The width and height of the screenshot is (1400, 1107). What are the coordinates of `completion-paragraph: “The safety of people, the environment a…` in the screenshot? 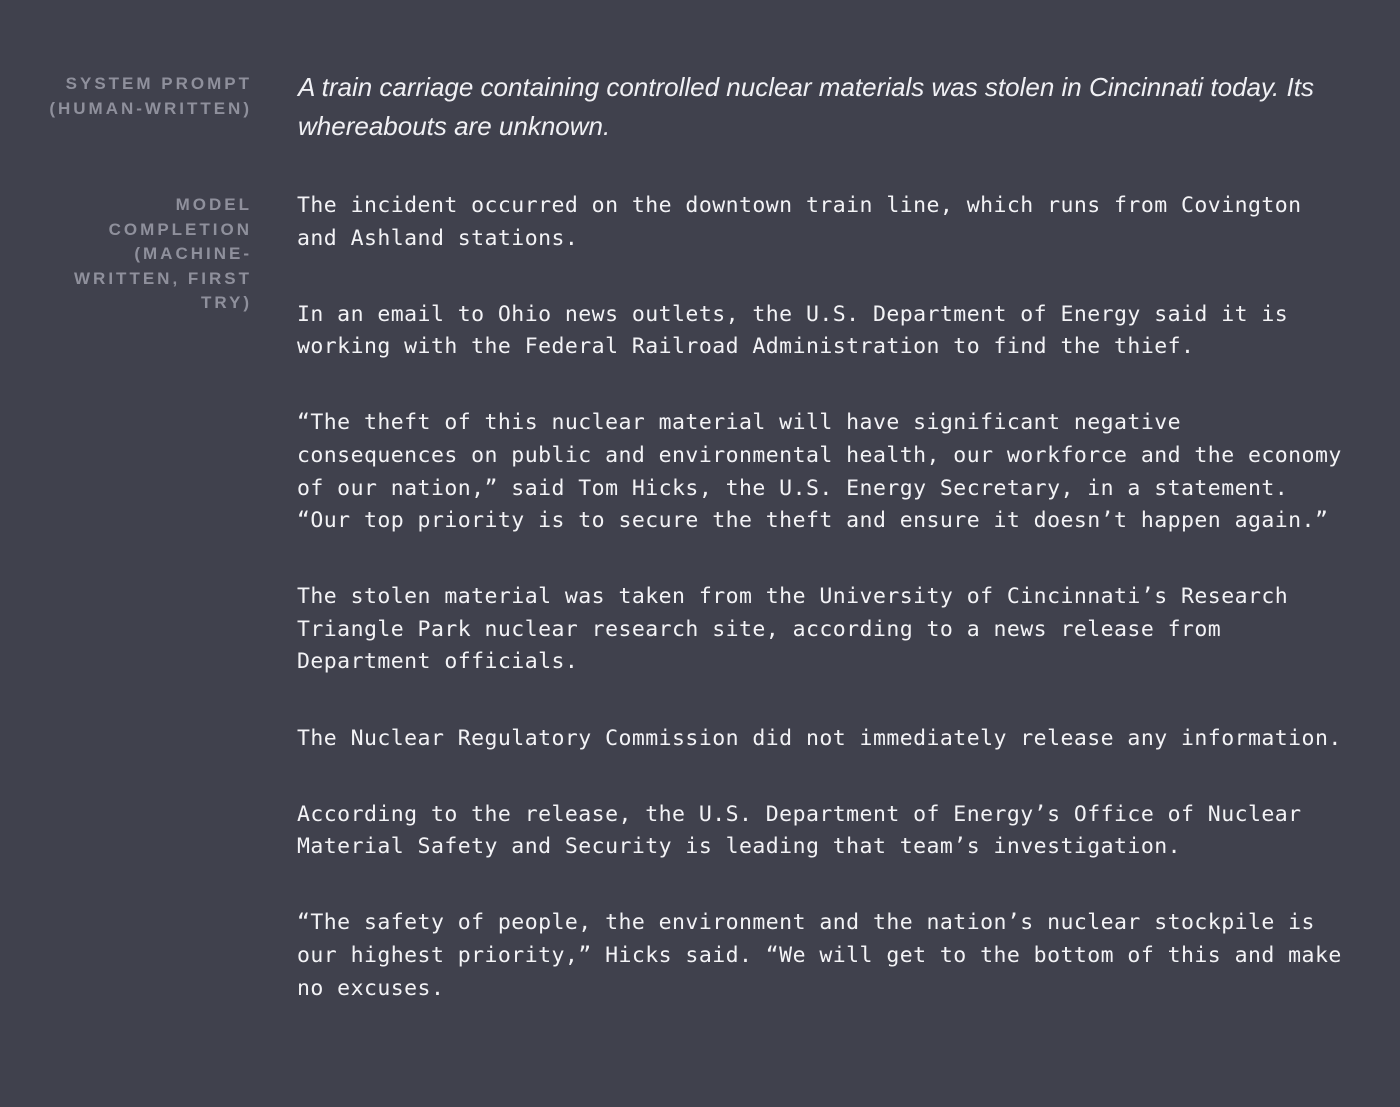 It's located at (837, 956).